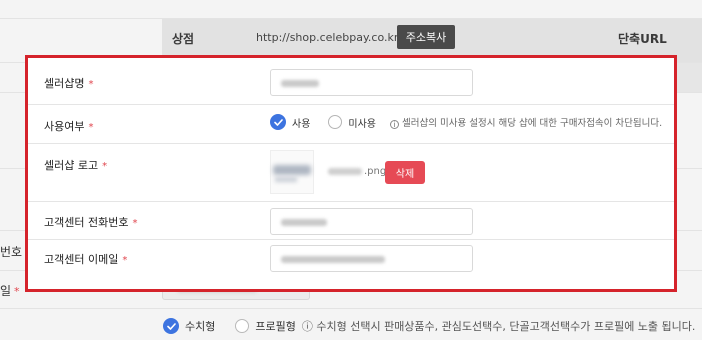 The height and width of the screenshot is (340, 702). Describe the element at coordinates (371, 82) in the screenshot. I see `shop-name-input` at that location.